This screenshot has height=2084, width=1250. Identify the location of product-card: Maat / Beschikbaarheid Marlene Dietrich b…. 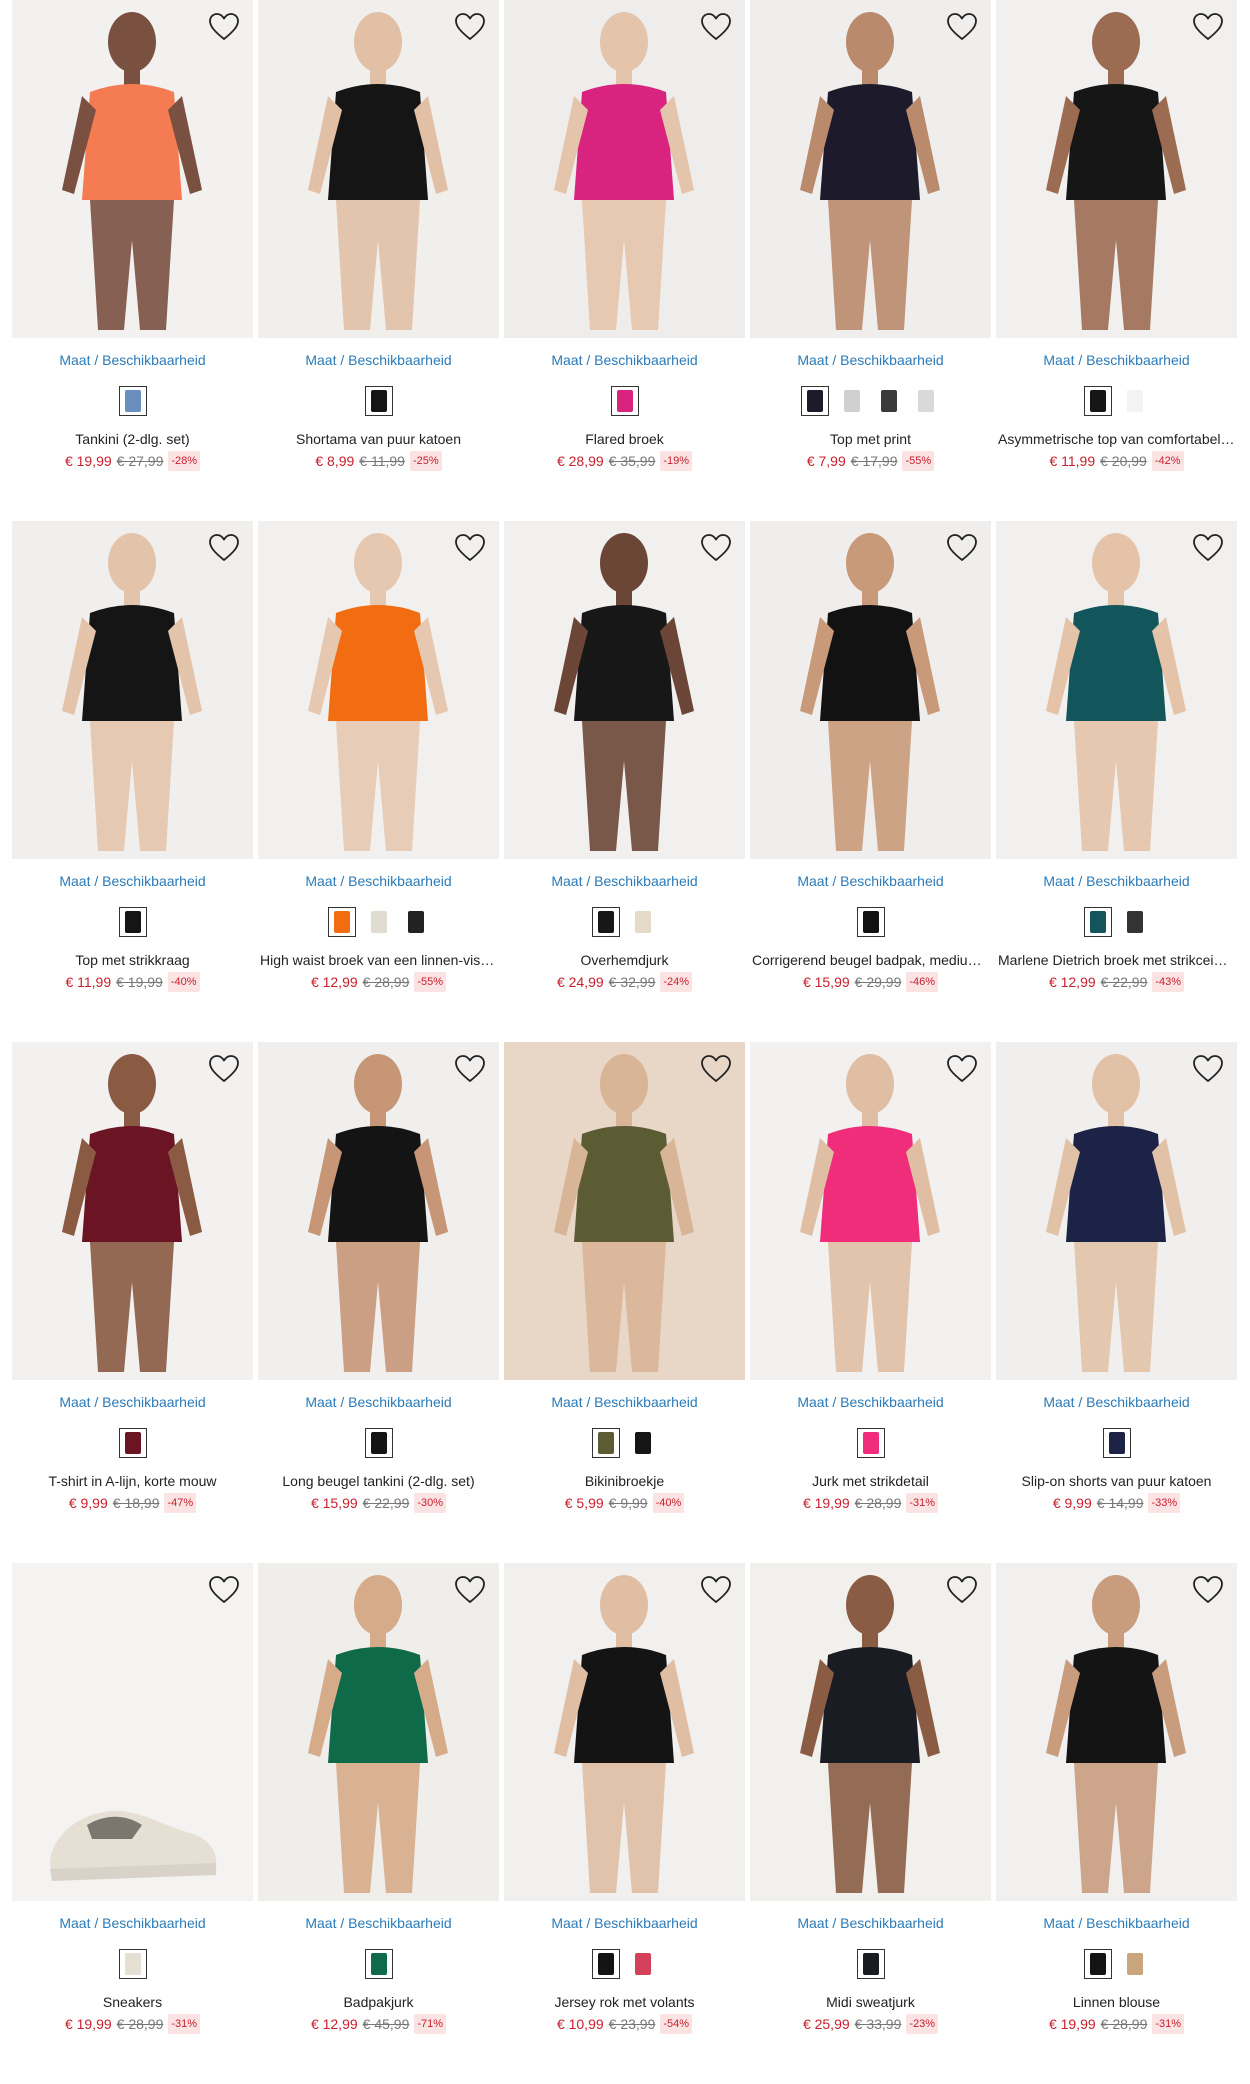
(1116, 781).